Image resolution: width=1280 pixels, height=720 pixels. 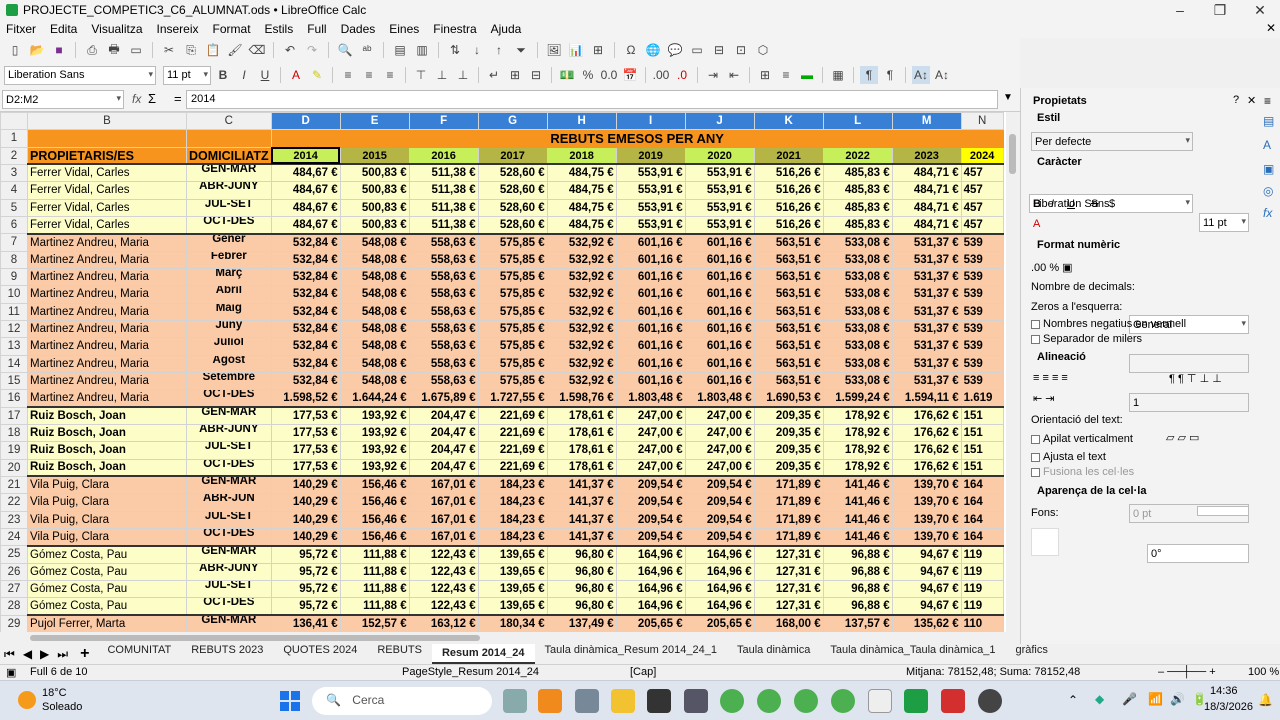 I want to click on amount-cell: 151, so click(x=982, y=415).